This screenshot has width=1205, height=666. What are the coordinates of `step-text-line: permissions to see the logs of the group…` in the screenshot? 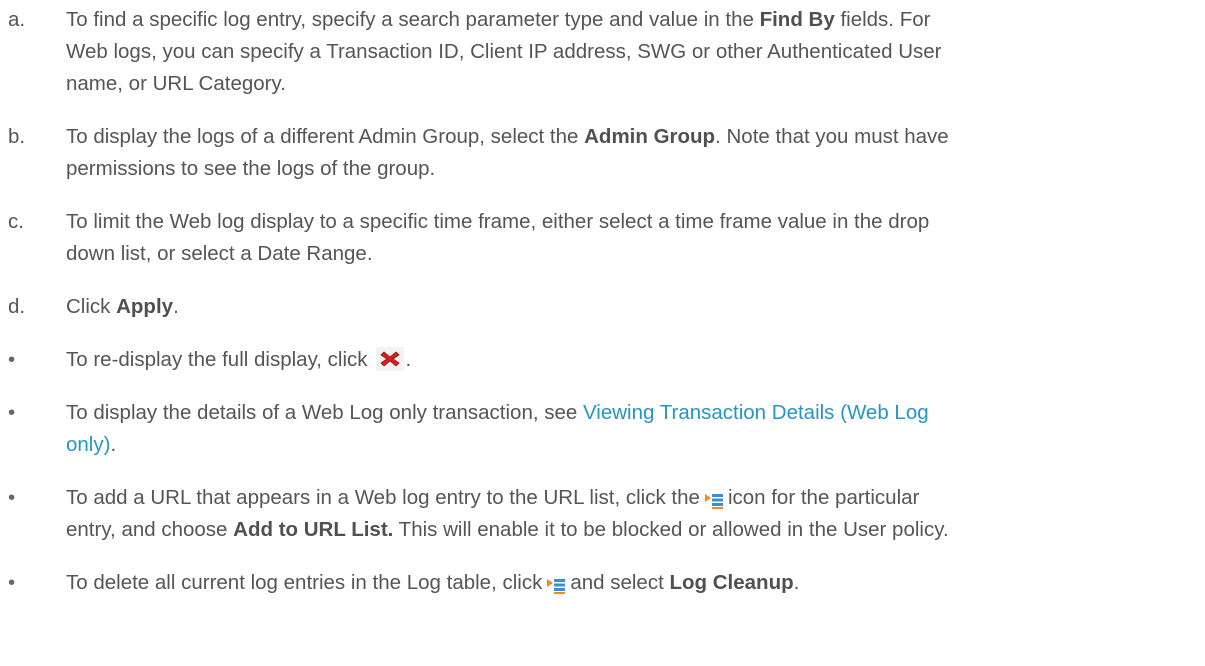 It's located at (251, 168).